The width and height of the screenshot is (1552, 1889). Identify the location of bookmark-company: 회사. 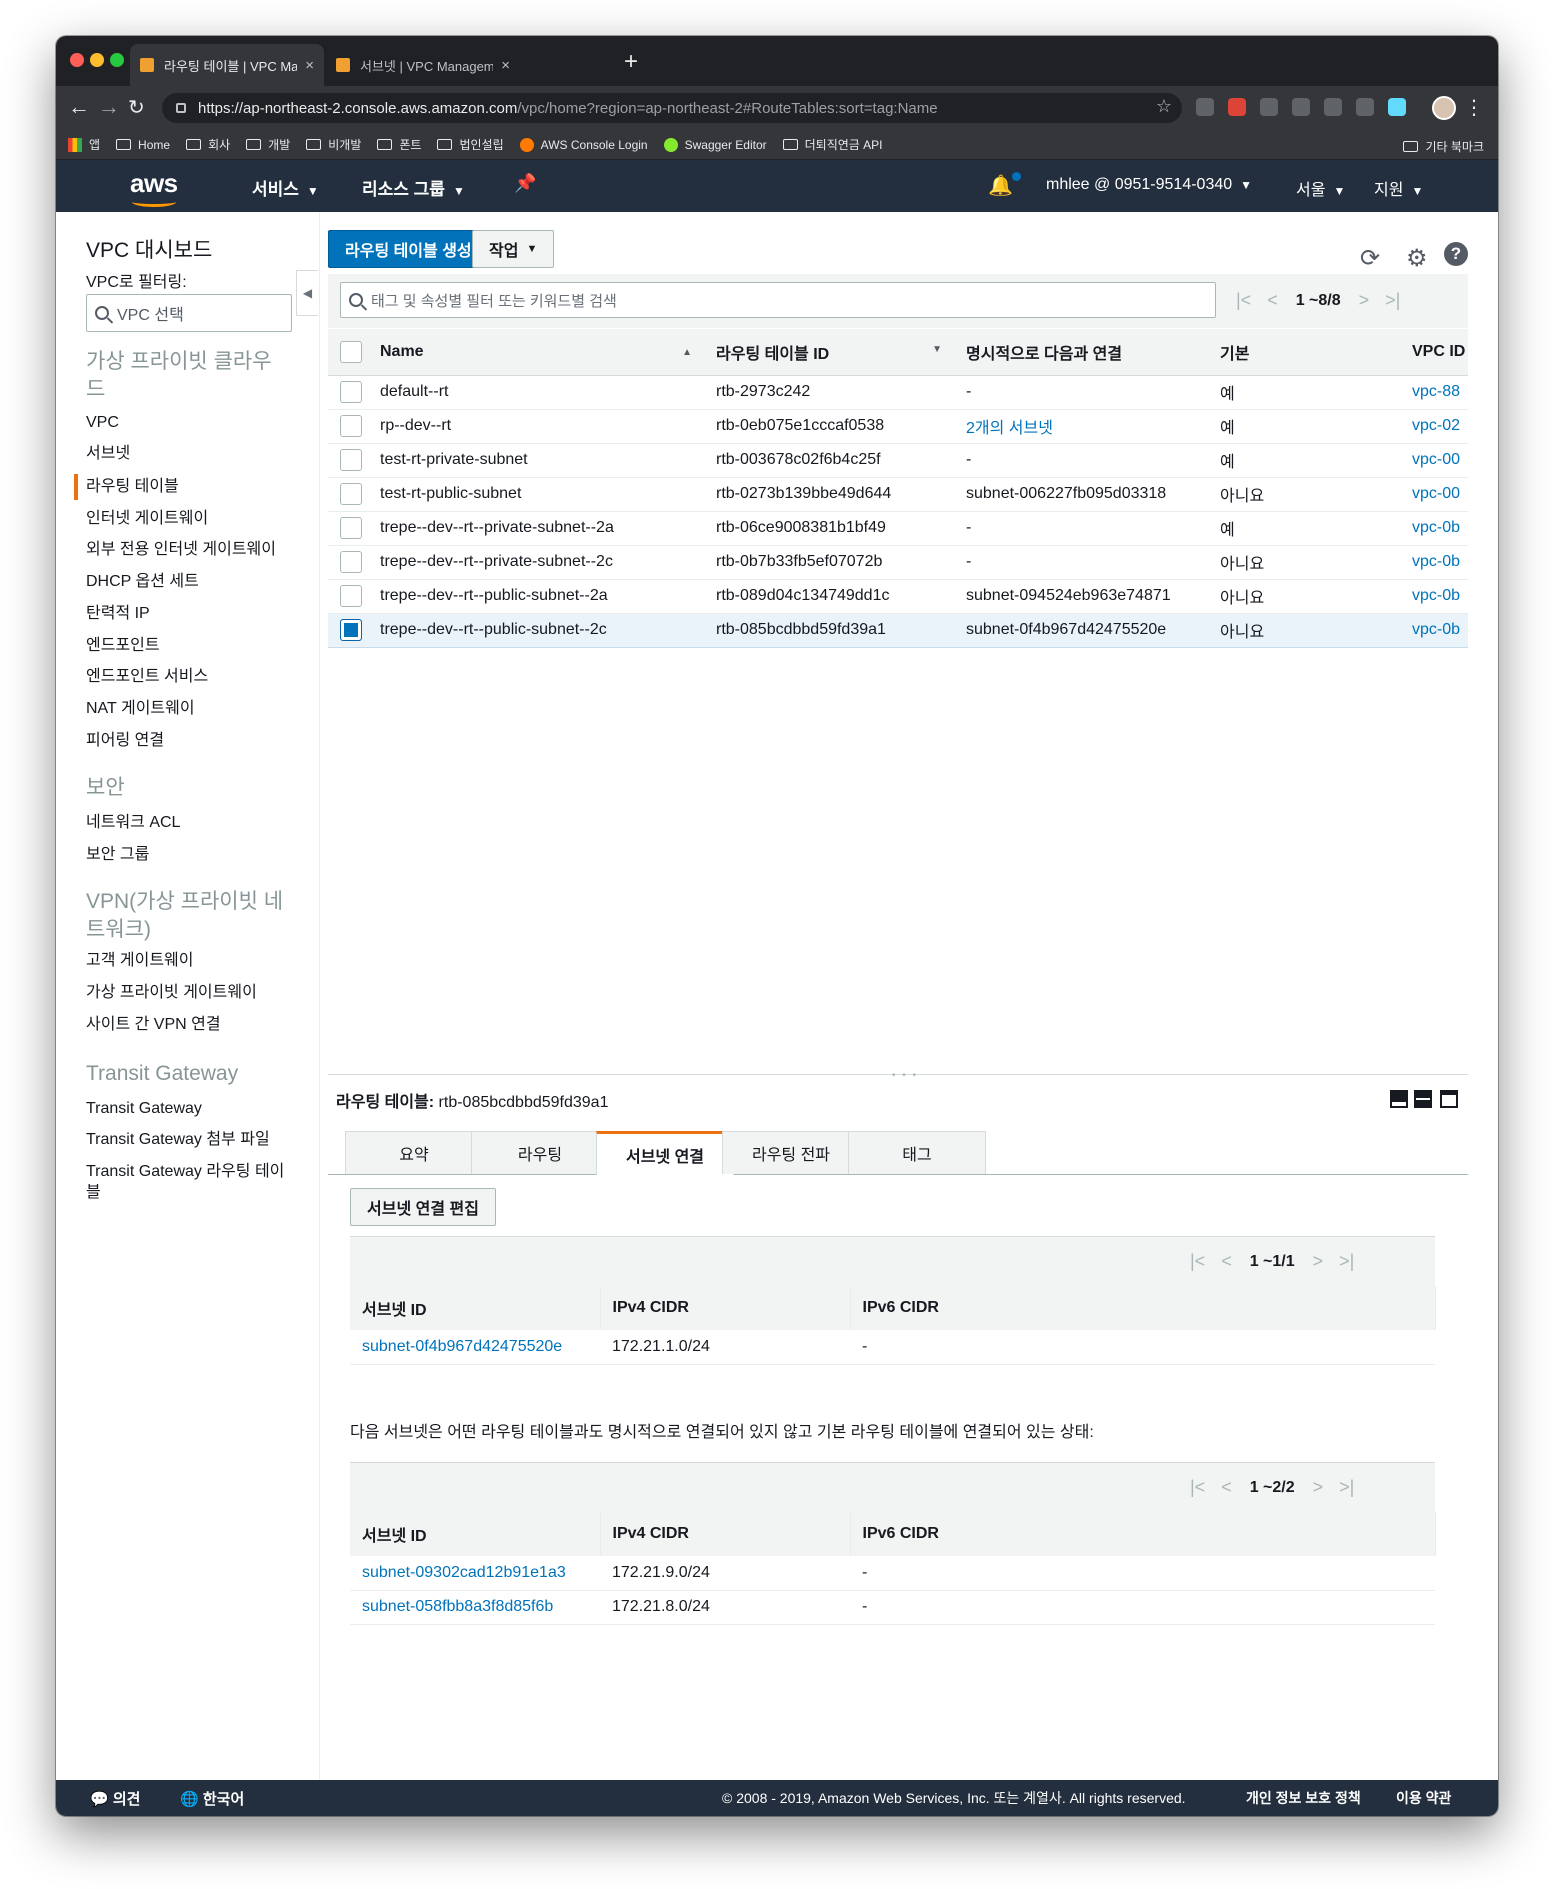
(208, 144).